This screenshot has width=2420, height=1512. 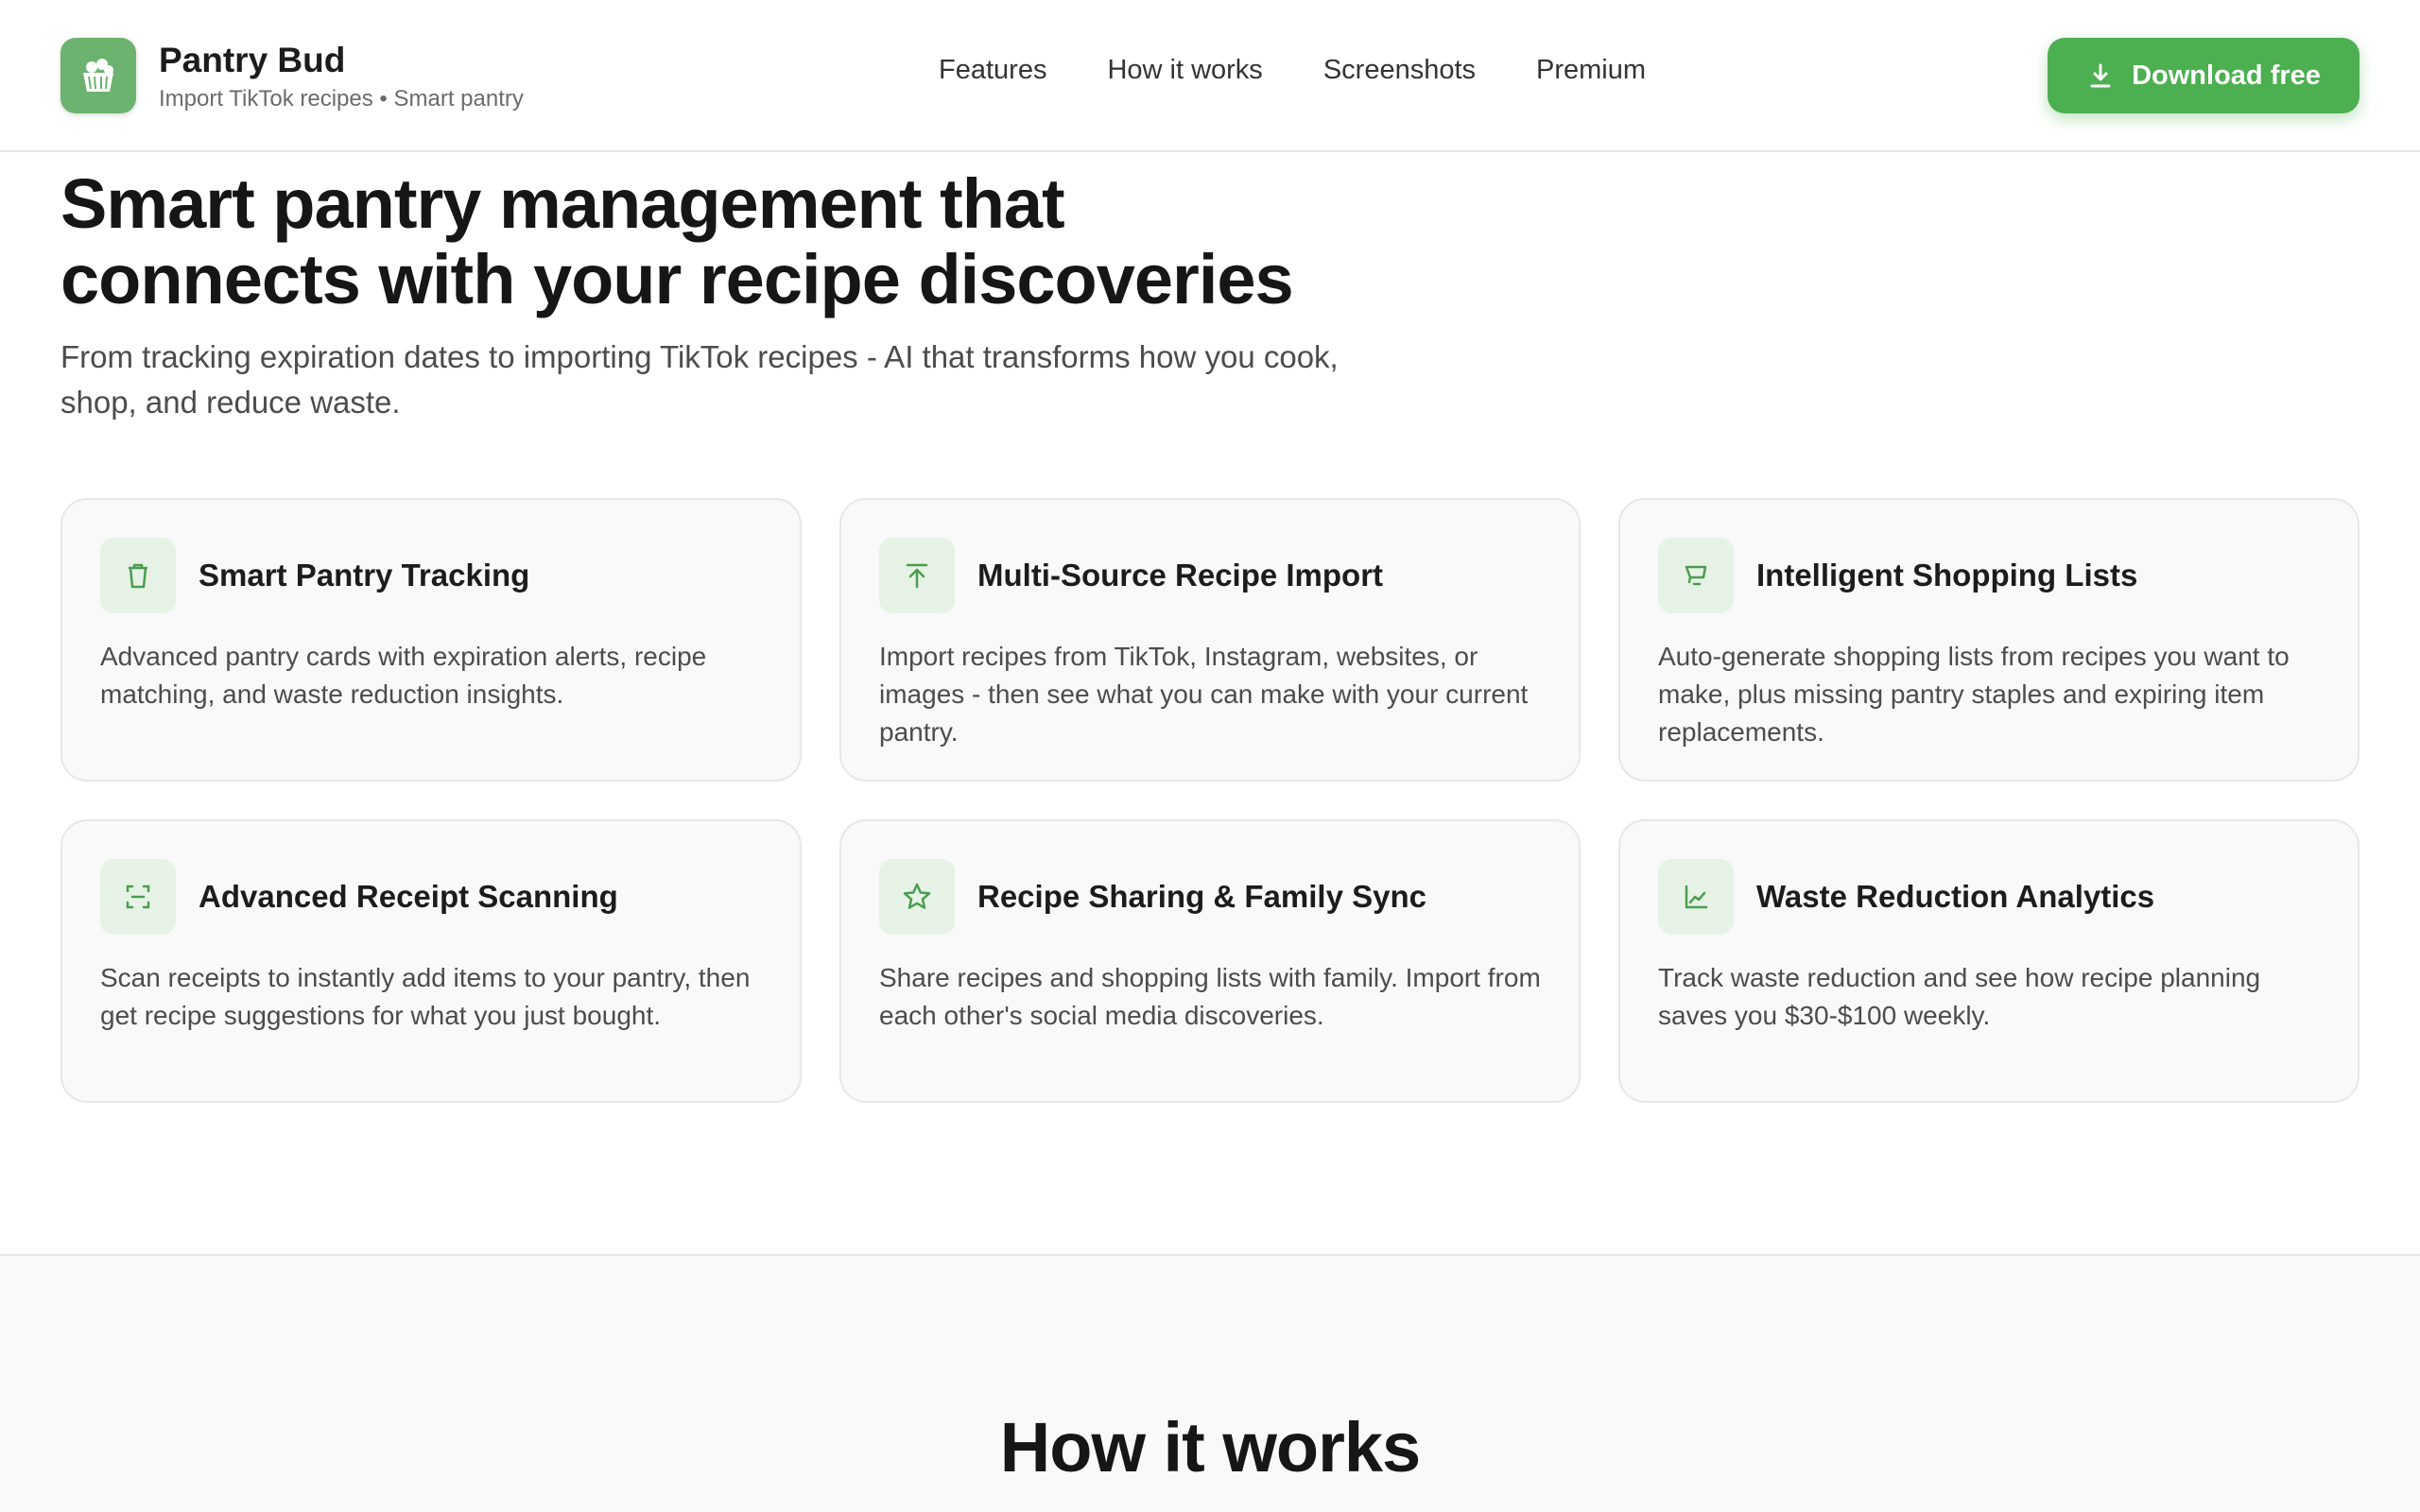 I want to click on download-icon, so click(x=2100, y=75).